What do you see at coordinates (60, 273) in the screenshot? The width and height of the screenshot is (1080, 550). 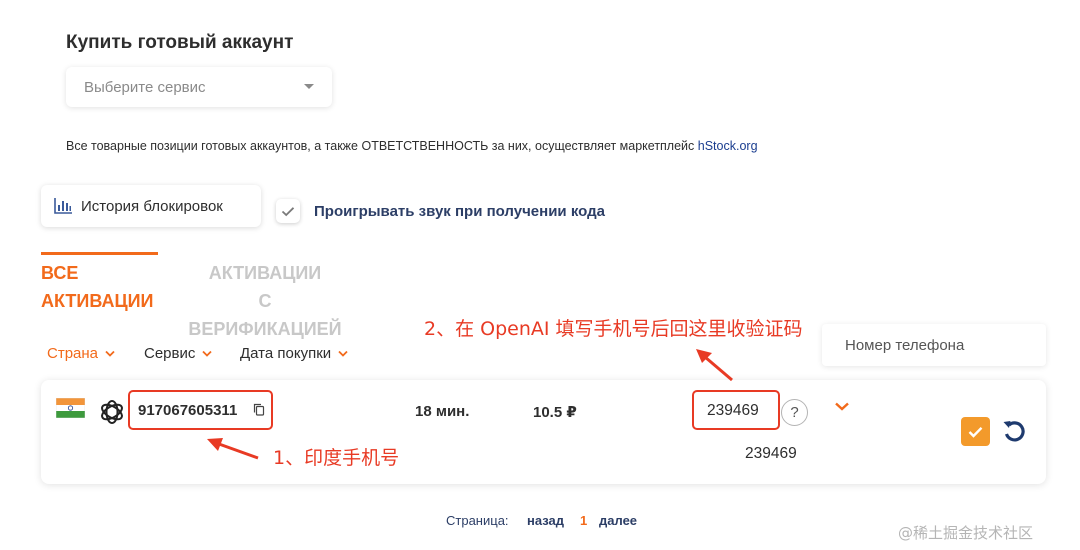 I see `tab-all-line1: ВСЕ` at bounding box center [60, 273].